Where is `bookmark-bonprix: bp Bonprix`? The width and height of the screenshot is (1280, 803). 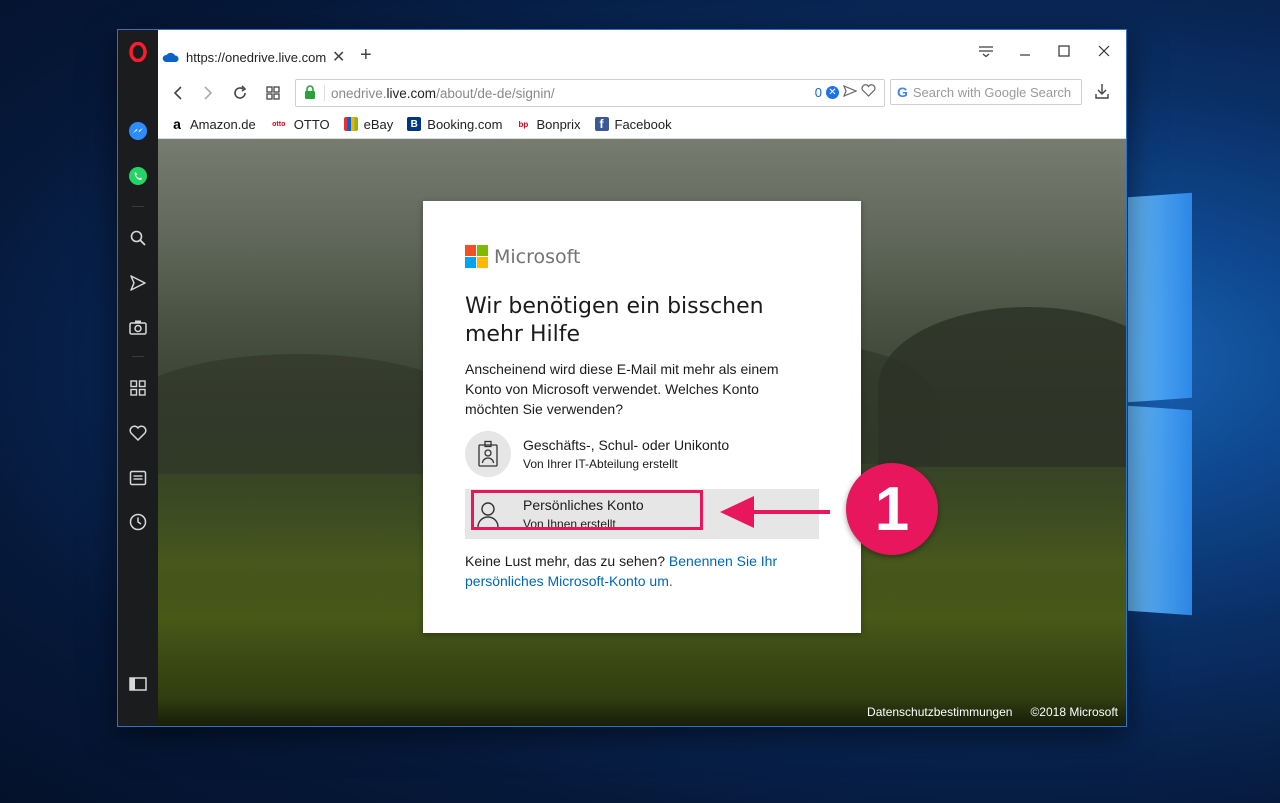 bookmark-bonprix: bp Bonprix is located at coordinates (548, 124).